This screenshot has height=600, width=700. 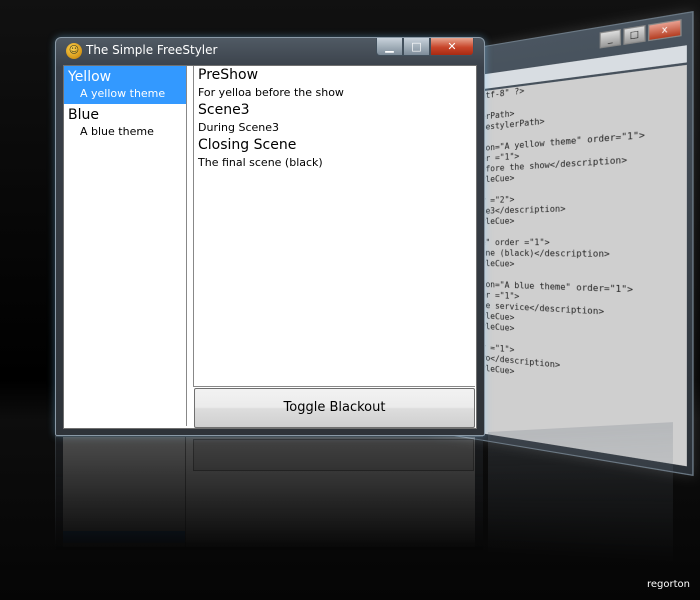 What do you see at coordinates (124, 492) in the screenshot?
I see `reflection-theme-list` at bounding box center [124, 492].